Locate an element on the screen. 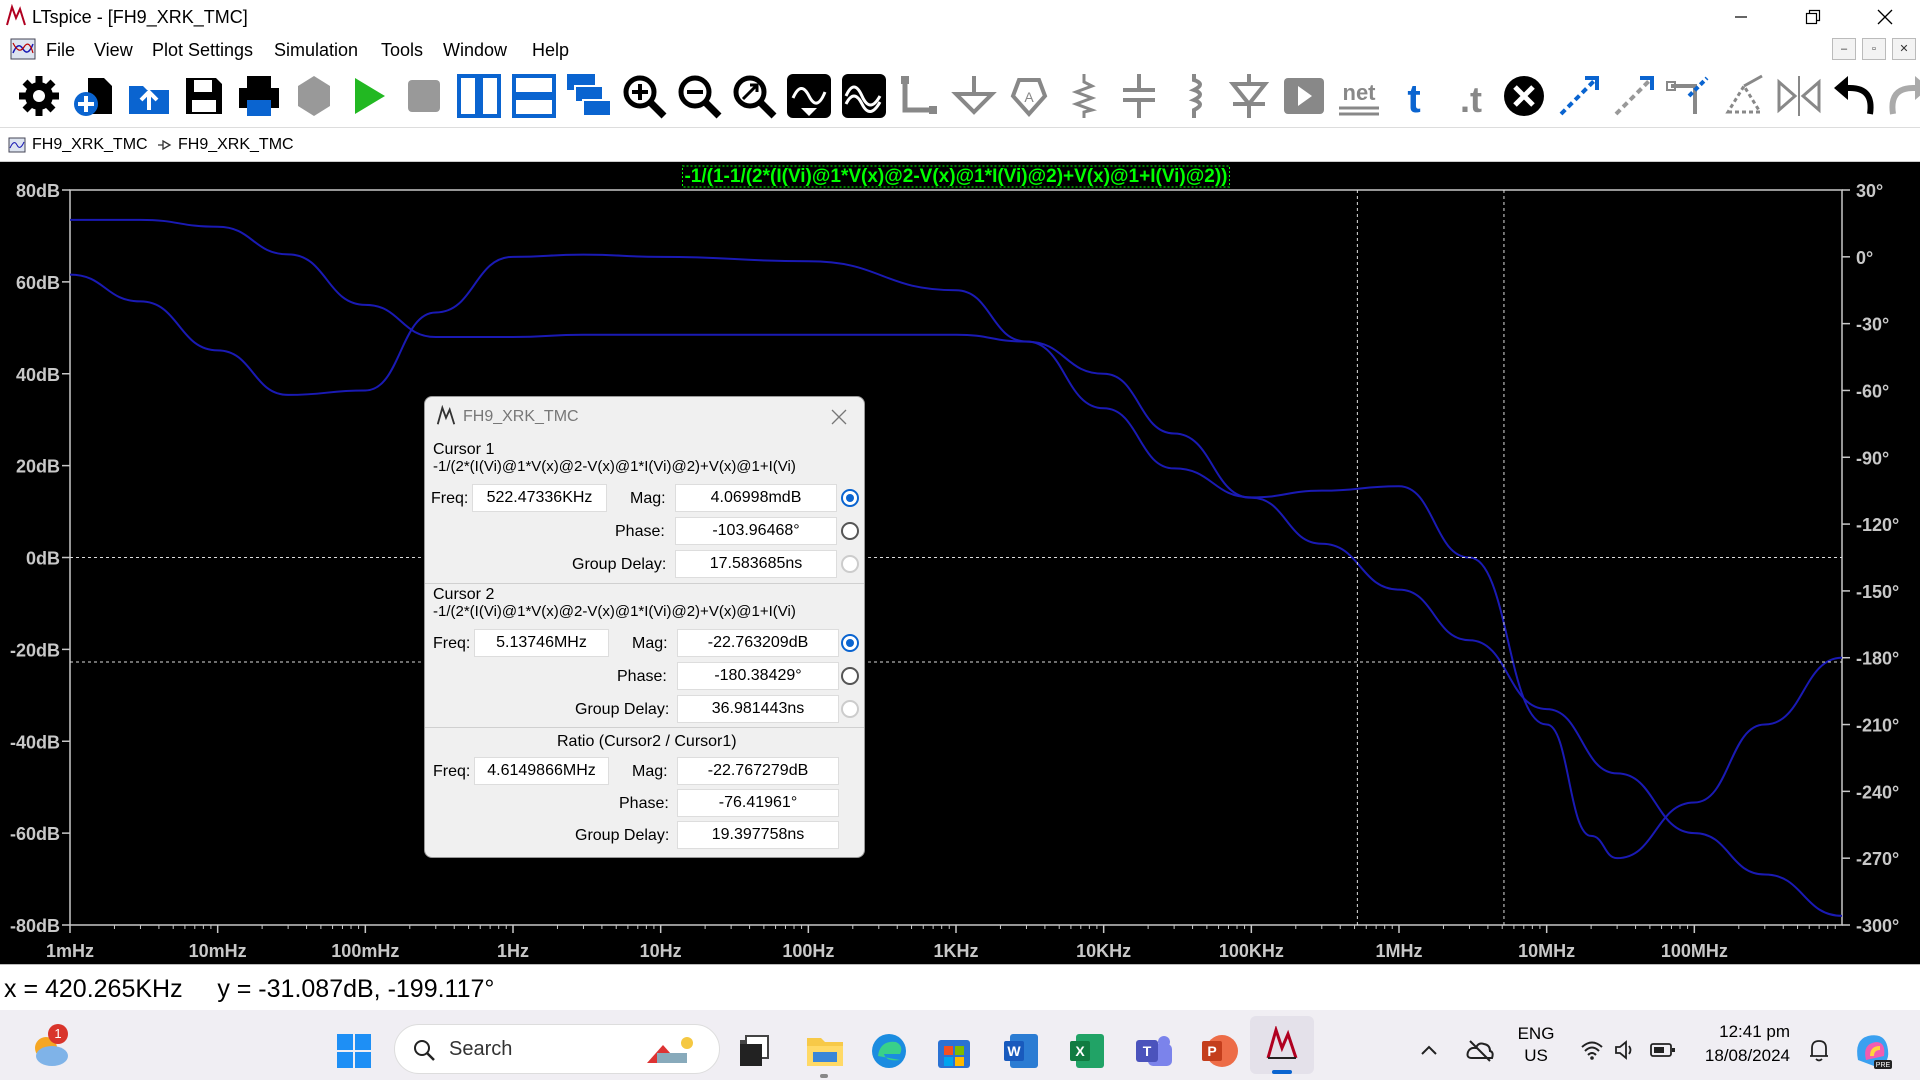 The height and width of the screenshot is (1080, 1920). task-view-icon is located at coordinates (755, 1051).